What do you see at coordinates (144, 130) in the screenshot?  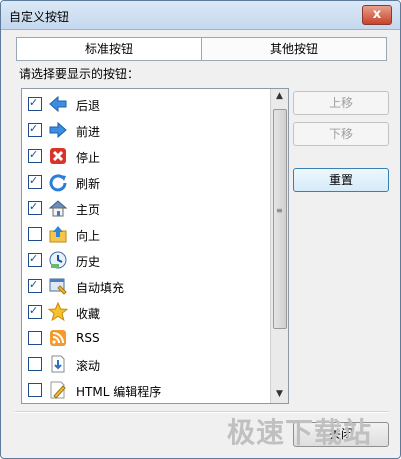 I see `list-item: 前进` at bounding box center [144, 130].